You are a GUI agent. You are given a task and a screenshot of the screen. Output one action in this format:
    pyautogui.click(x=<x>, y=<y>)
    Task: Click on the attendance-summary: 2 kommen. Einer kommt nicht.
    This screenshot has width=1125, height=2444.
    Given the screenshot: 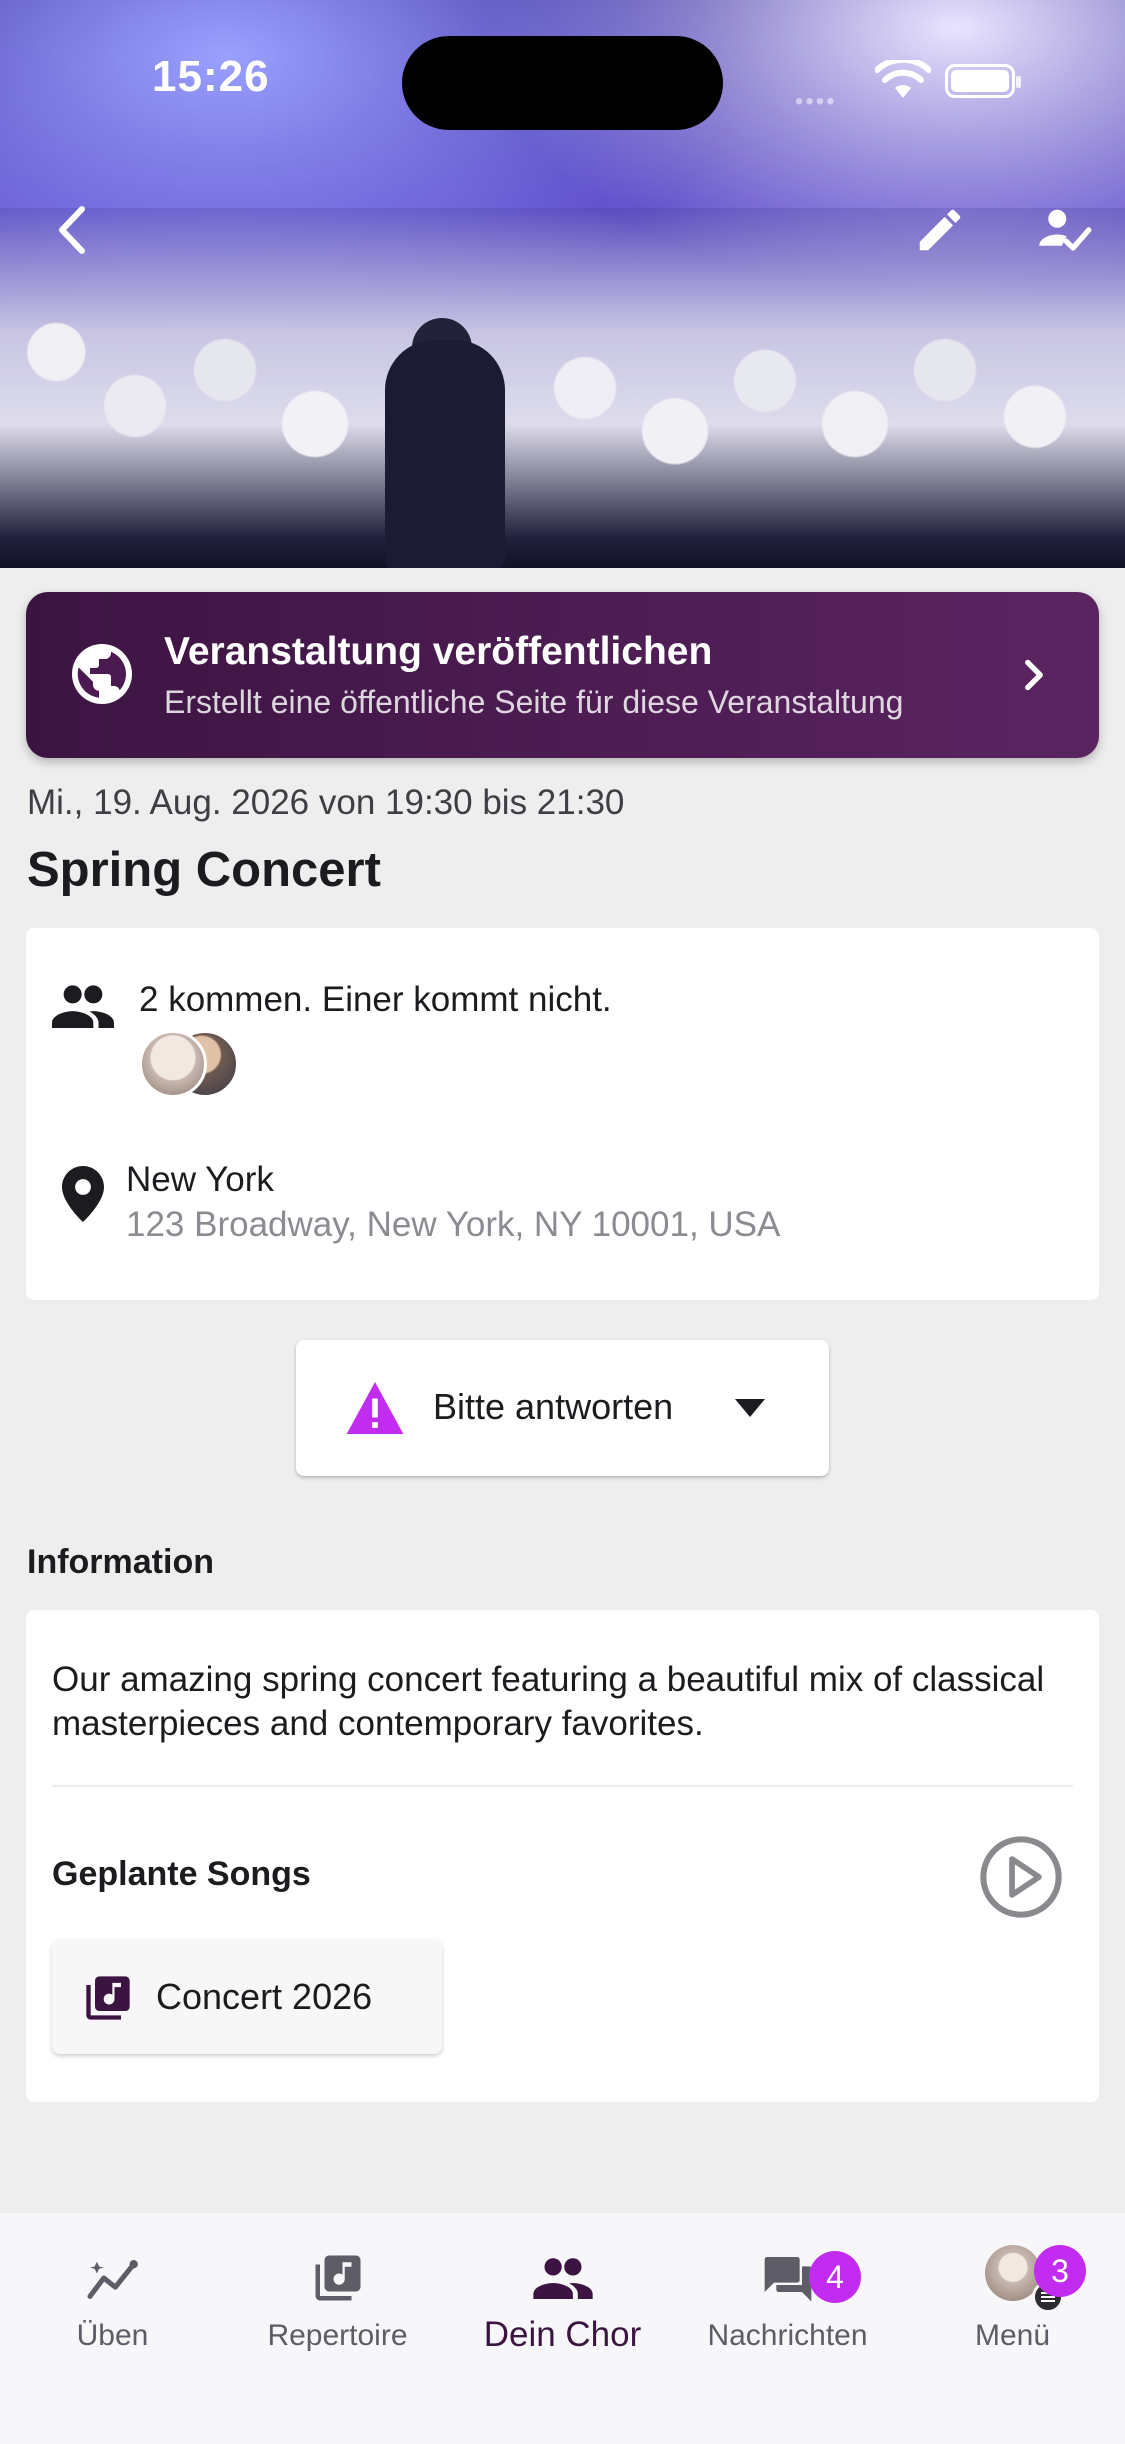 What is the action you would take?
    pyautogui.click(x=375, y=1000)
    